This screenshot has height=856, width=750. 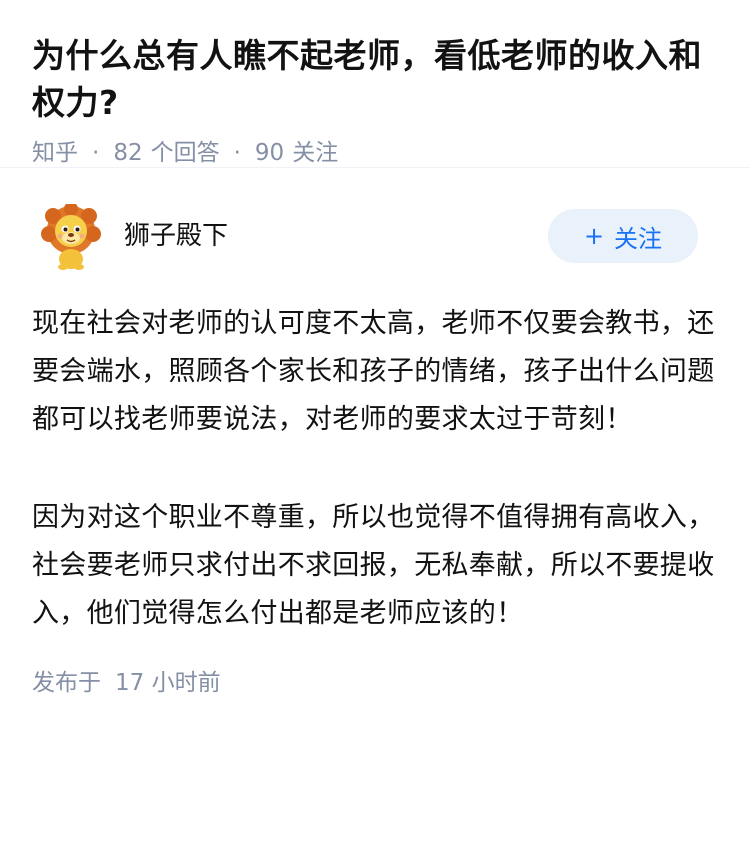 What do you see at coordinates (128, 153) in the screenshot?
I see `answer-count: 82` at bounding box center [128, 153].